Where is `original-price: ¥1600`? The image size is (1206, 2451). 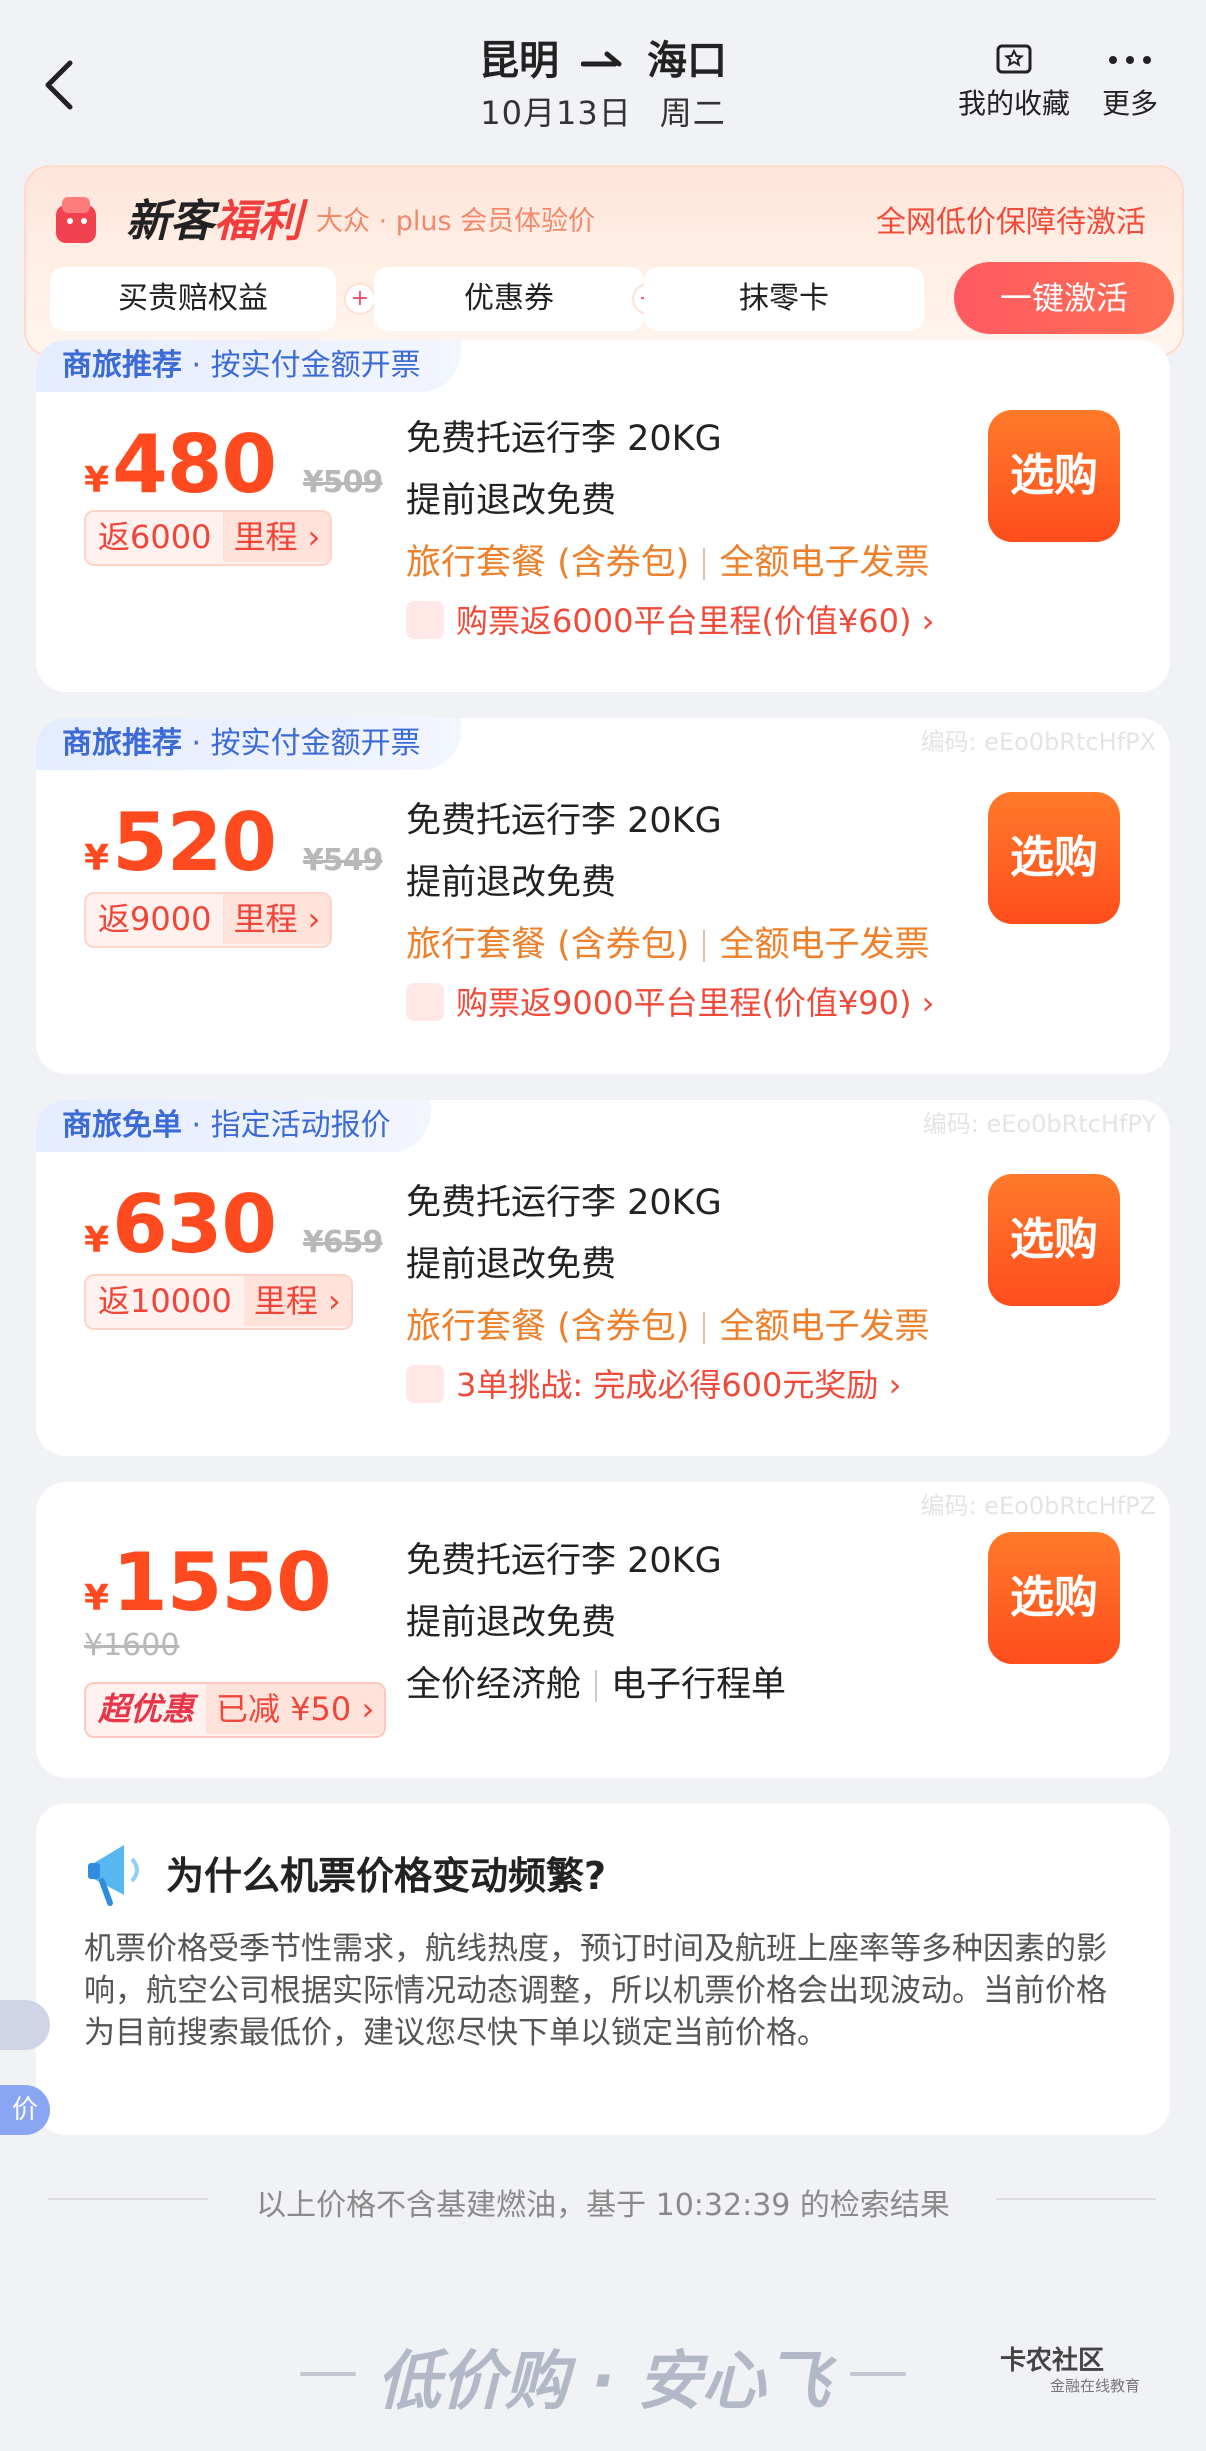 original-price: ¥1600 is located at coordinates (132, 1645).